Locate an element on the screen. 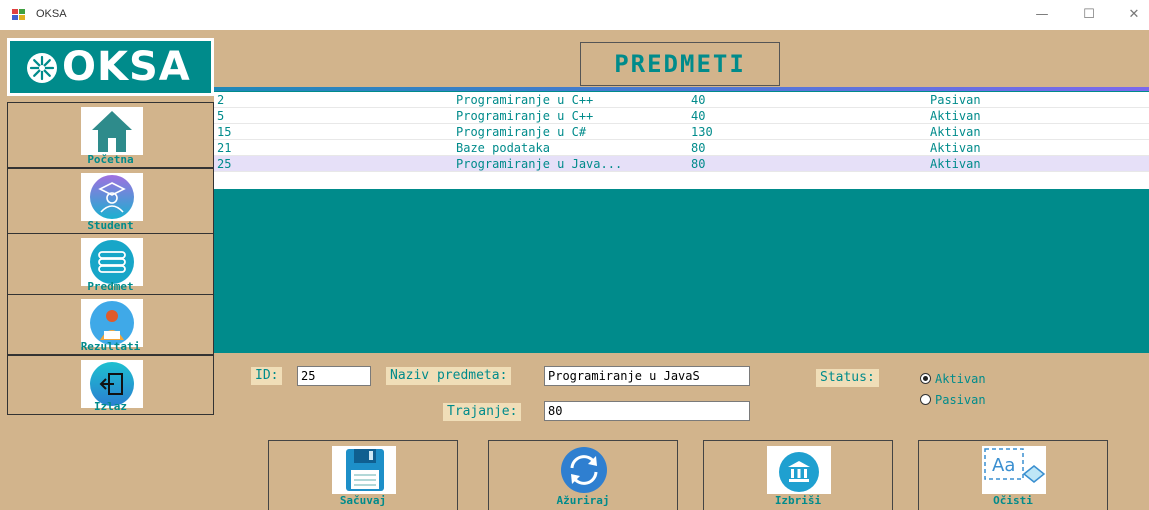  svg-text: Aa is located at coordinates (1003, 465).